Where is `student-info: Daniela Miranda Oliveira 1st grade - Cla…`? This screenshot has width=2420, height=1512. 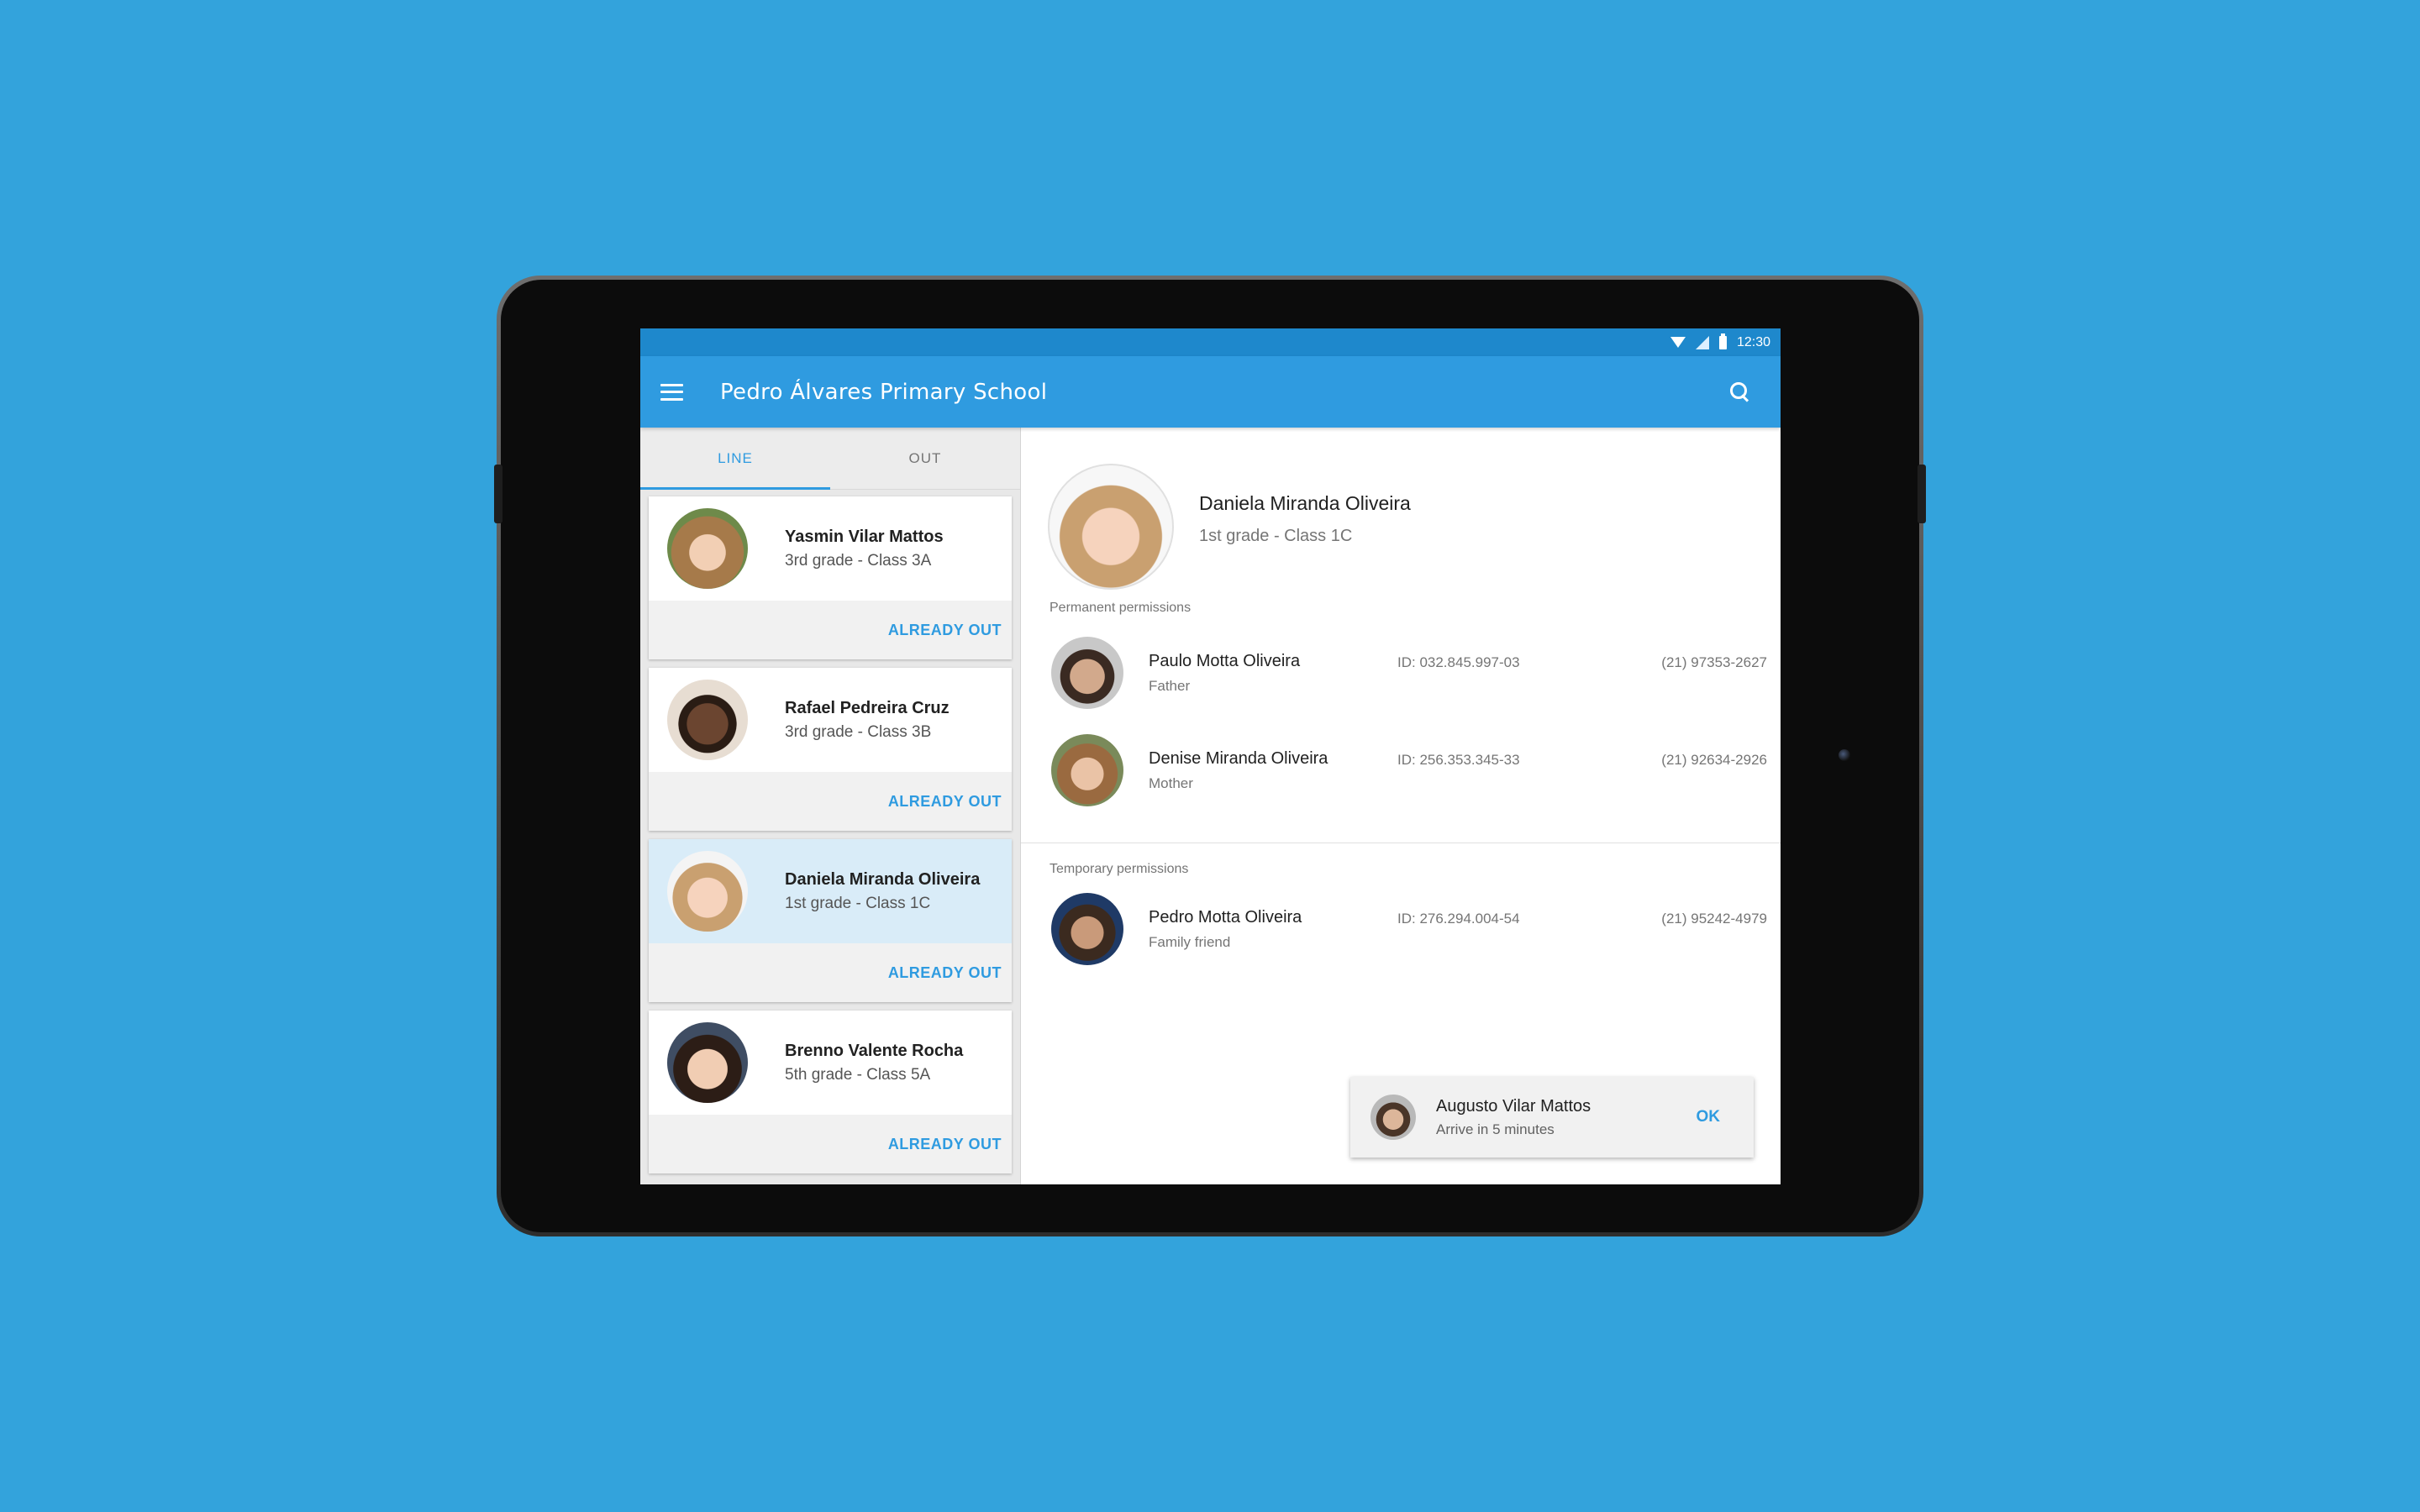 student-info: Daniela Miranda Oliveira 1st grade - Cla… is located at coordinates (882, 891).